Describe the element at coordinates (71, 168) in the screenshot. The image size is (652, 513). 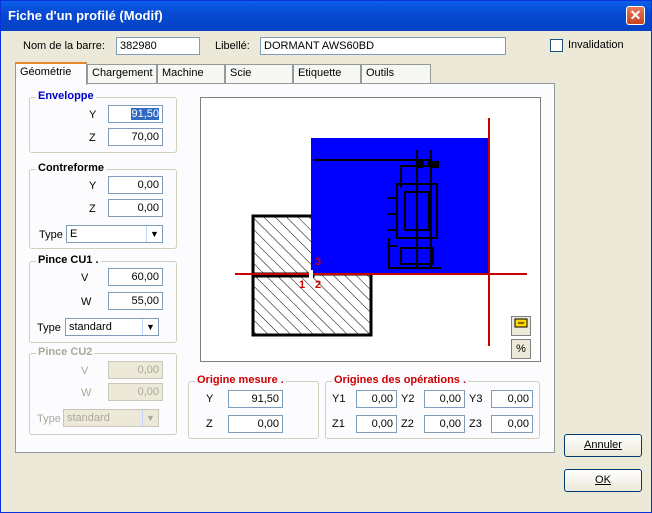
I see `contreforme-title: Contreforme` at that location.